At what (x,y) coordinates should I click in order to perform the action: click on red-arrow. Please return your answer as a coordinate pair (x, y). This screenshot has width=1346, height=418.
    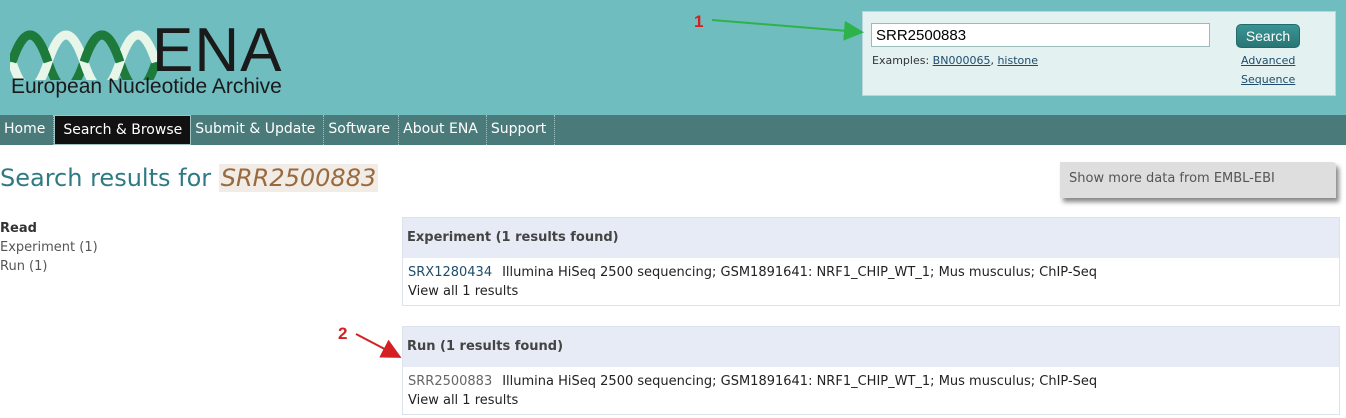
    Looking at the image, I should click on (378, 345).